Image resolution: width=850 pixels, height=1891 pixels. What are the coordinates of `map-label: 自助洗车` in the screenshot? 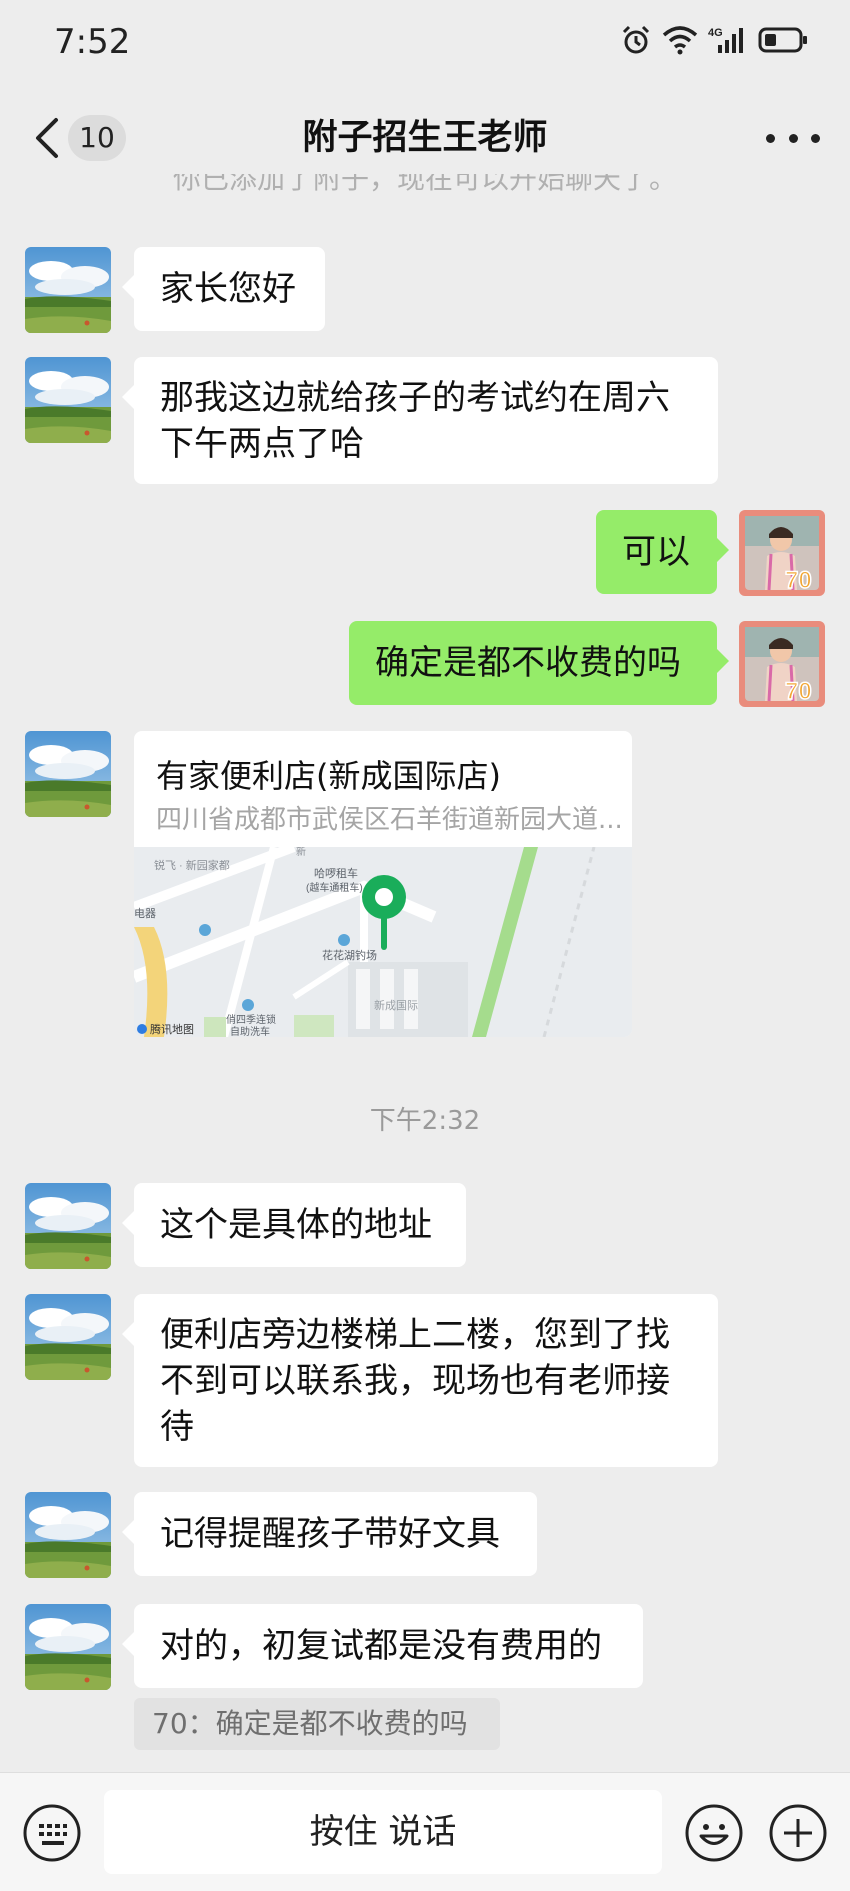 It's located at (250, 1031).